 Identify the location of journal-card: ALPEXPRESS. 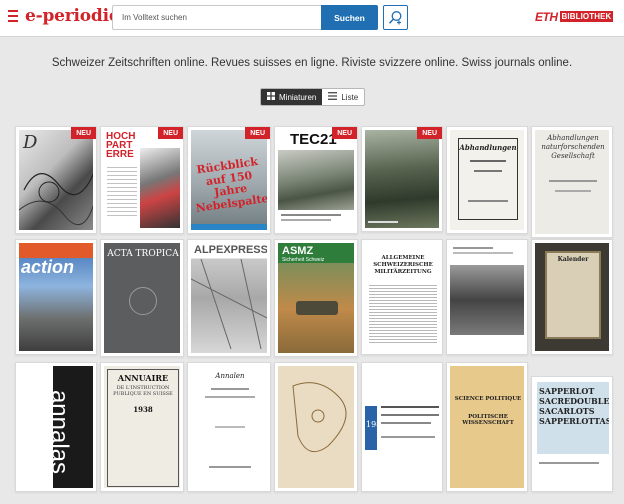
(229, 298).